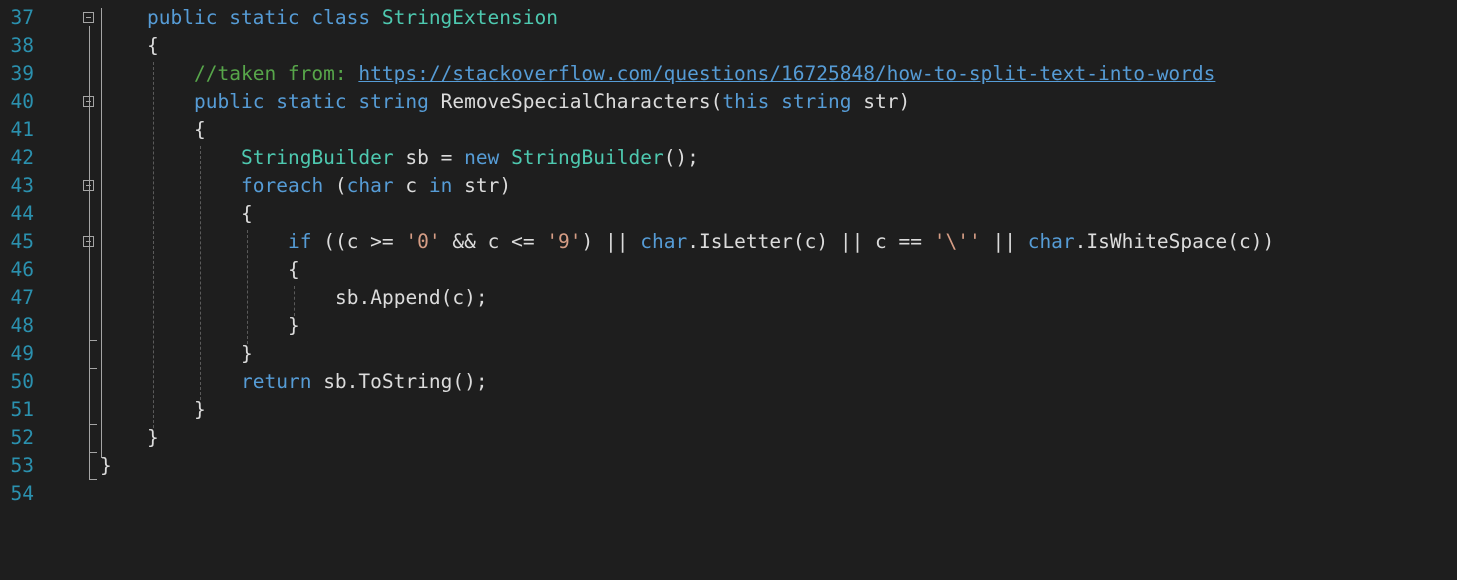 This screenshot has height=580, width=1457. Describe the element at coordinates (411, 185) in the screenshot. I see `code-token: c` at that location.